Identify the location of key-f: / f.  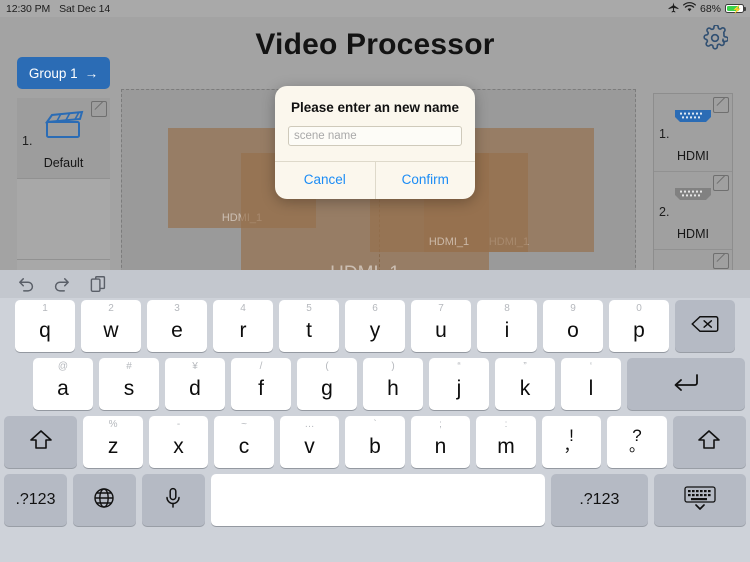
(261, 384).